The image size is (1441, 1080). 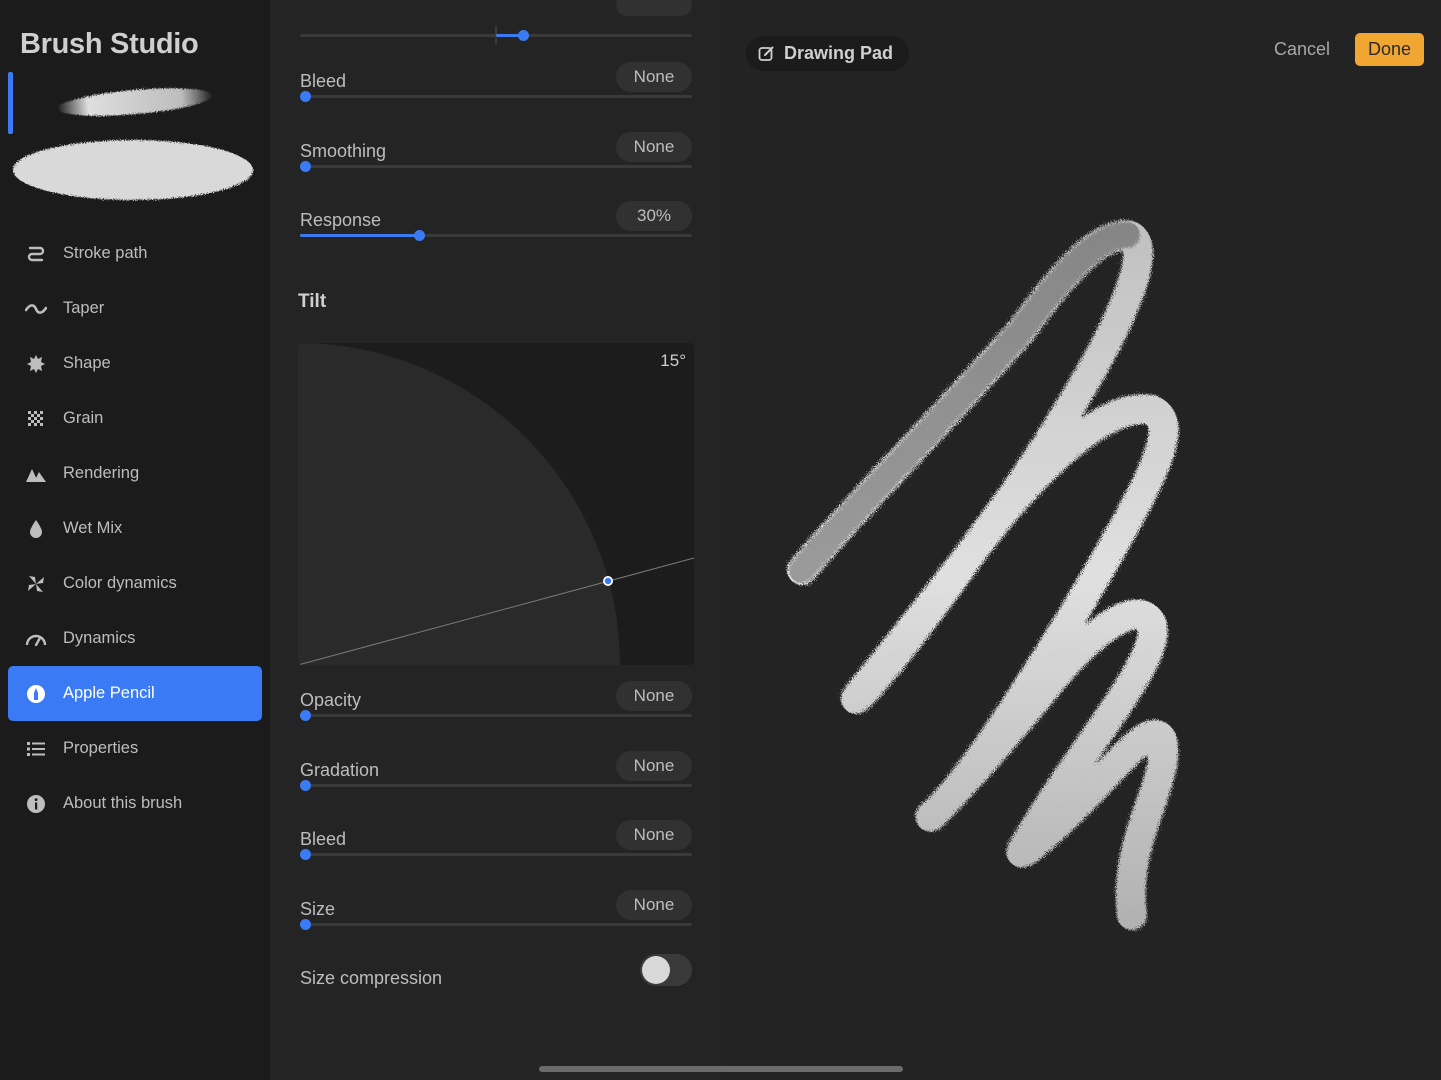 I want to click on flow-value-pill, so click(x=654, y=8).